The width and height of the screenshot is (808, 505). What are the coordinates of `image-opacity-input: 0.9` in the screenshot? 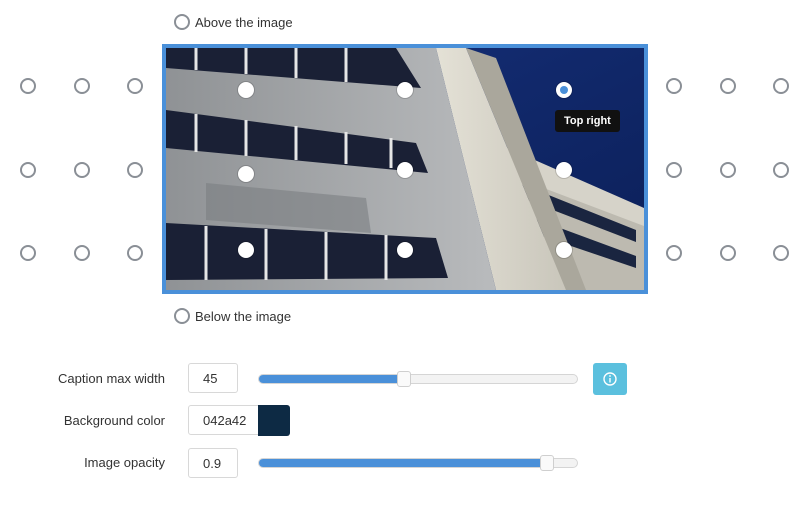 It's located at (213, 463).